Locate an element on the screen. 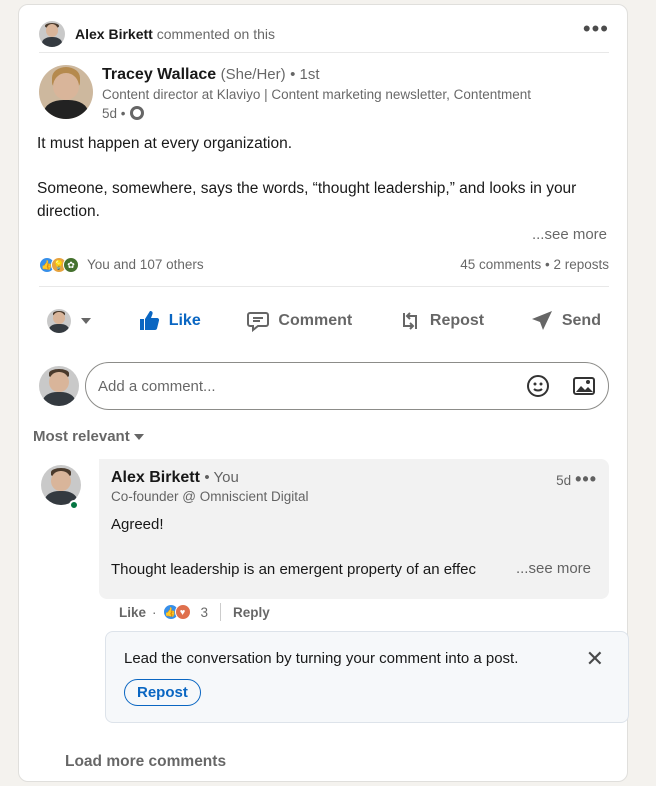  activity-header: Alex Birkett commented on this ••• is located at coordinates (324, 34).